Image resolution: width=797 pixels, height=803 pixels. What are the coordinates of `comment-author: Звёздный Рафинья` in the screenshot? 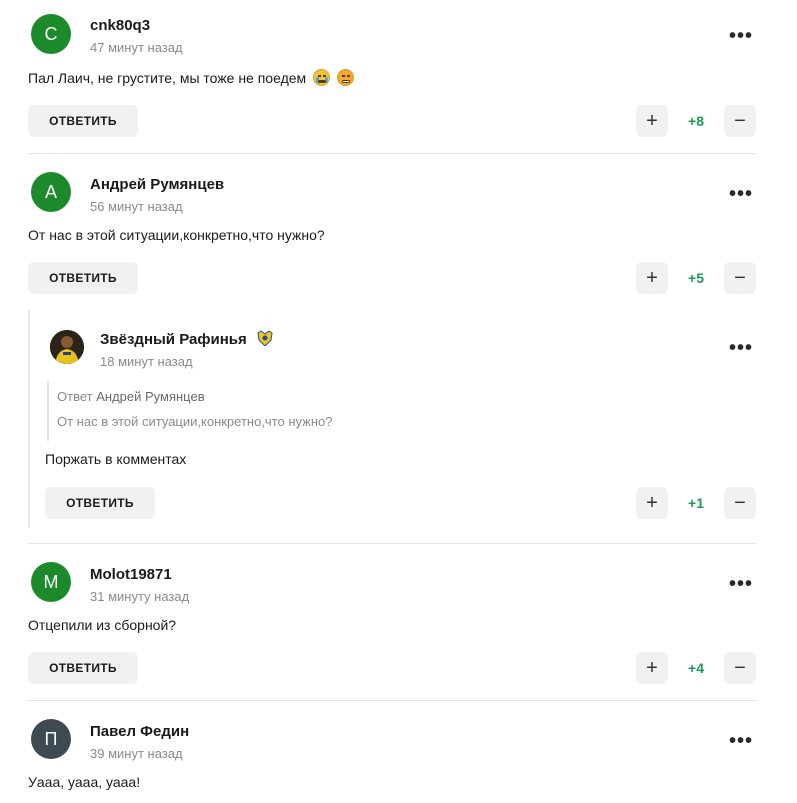 It's located at (173, 339).